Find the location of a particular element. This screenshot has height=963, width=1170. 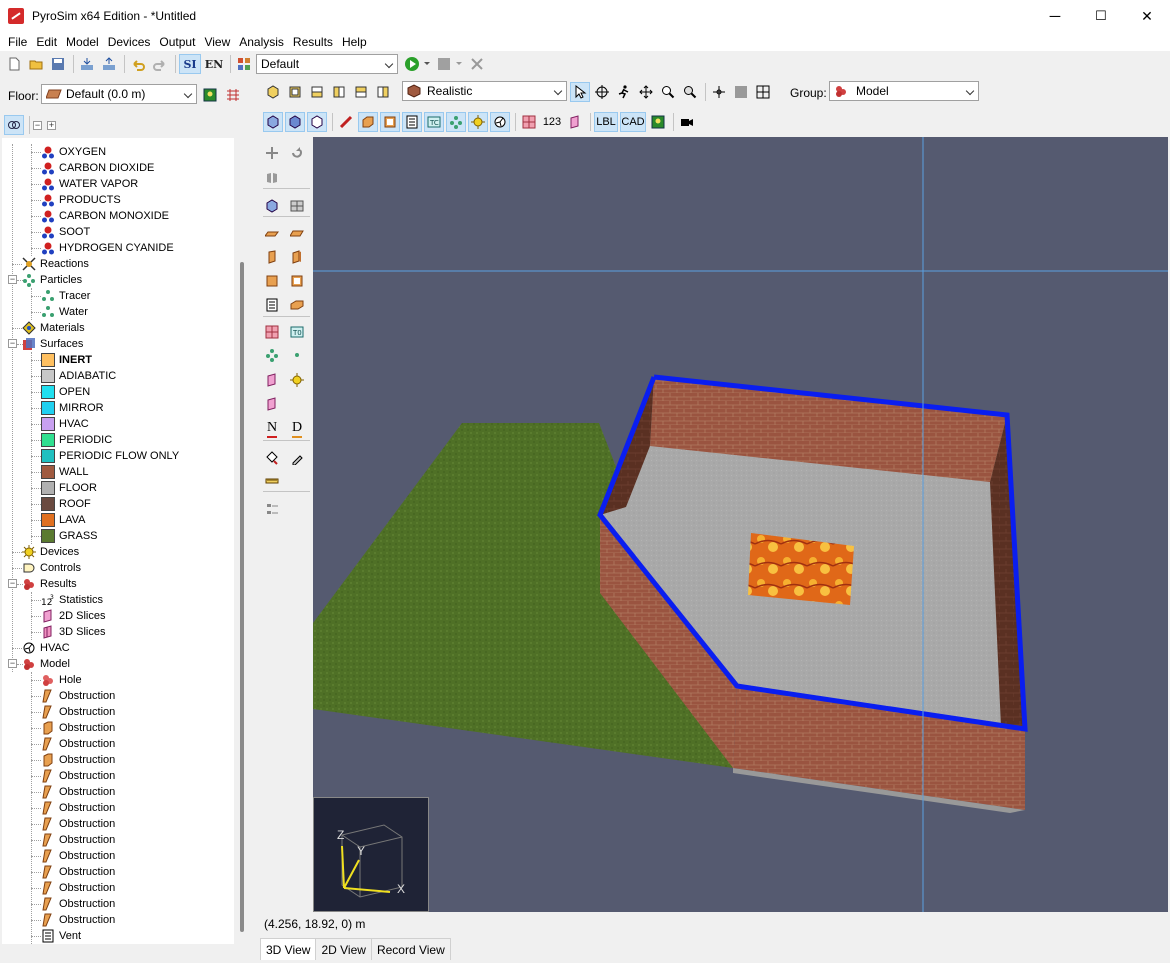

d-tool-button: D is located at coordinates (297, 429).